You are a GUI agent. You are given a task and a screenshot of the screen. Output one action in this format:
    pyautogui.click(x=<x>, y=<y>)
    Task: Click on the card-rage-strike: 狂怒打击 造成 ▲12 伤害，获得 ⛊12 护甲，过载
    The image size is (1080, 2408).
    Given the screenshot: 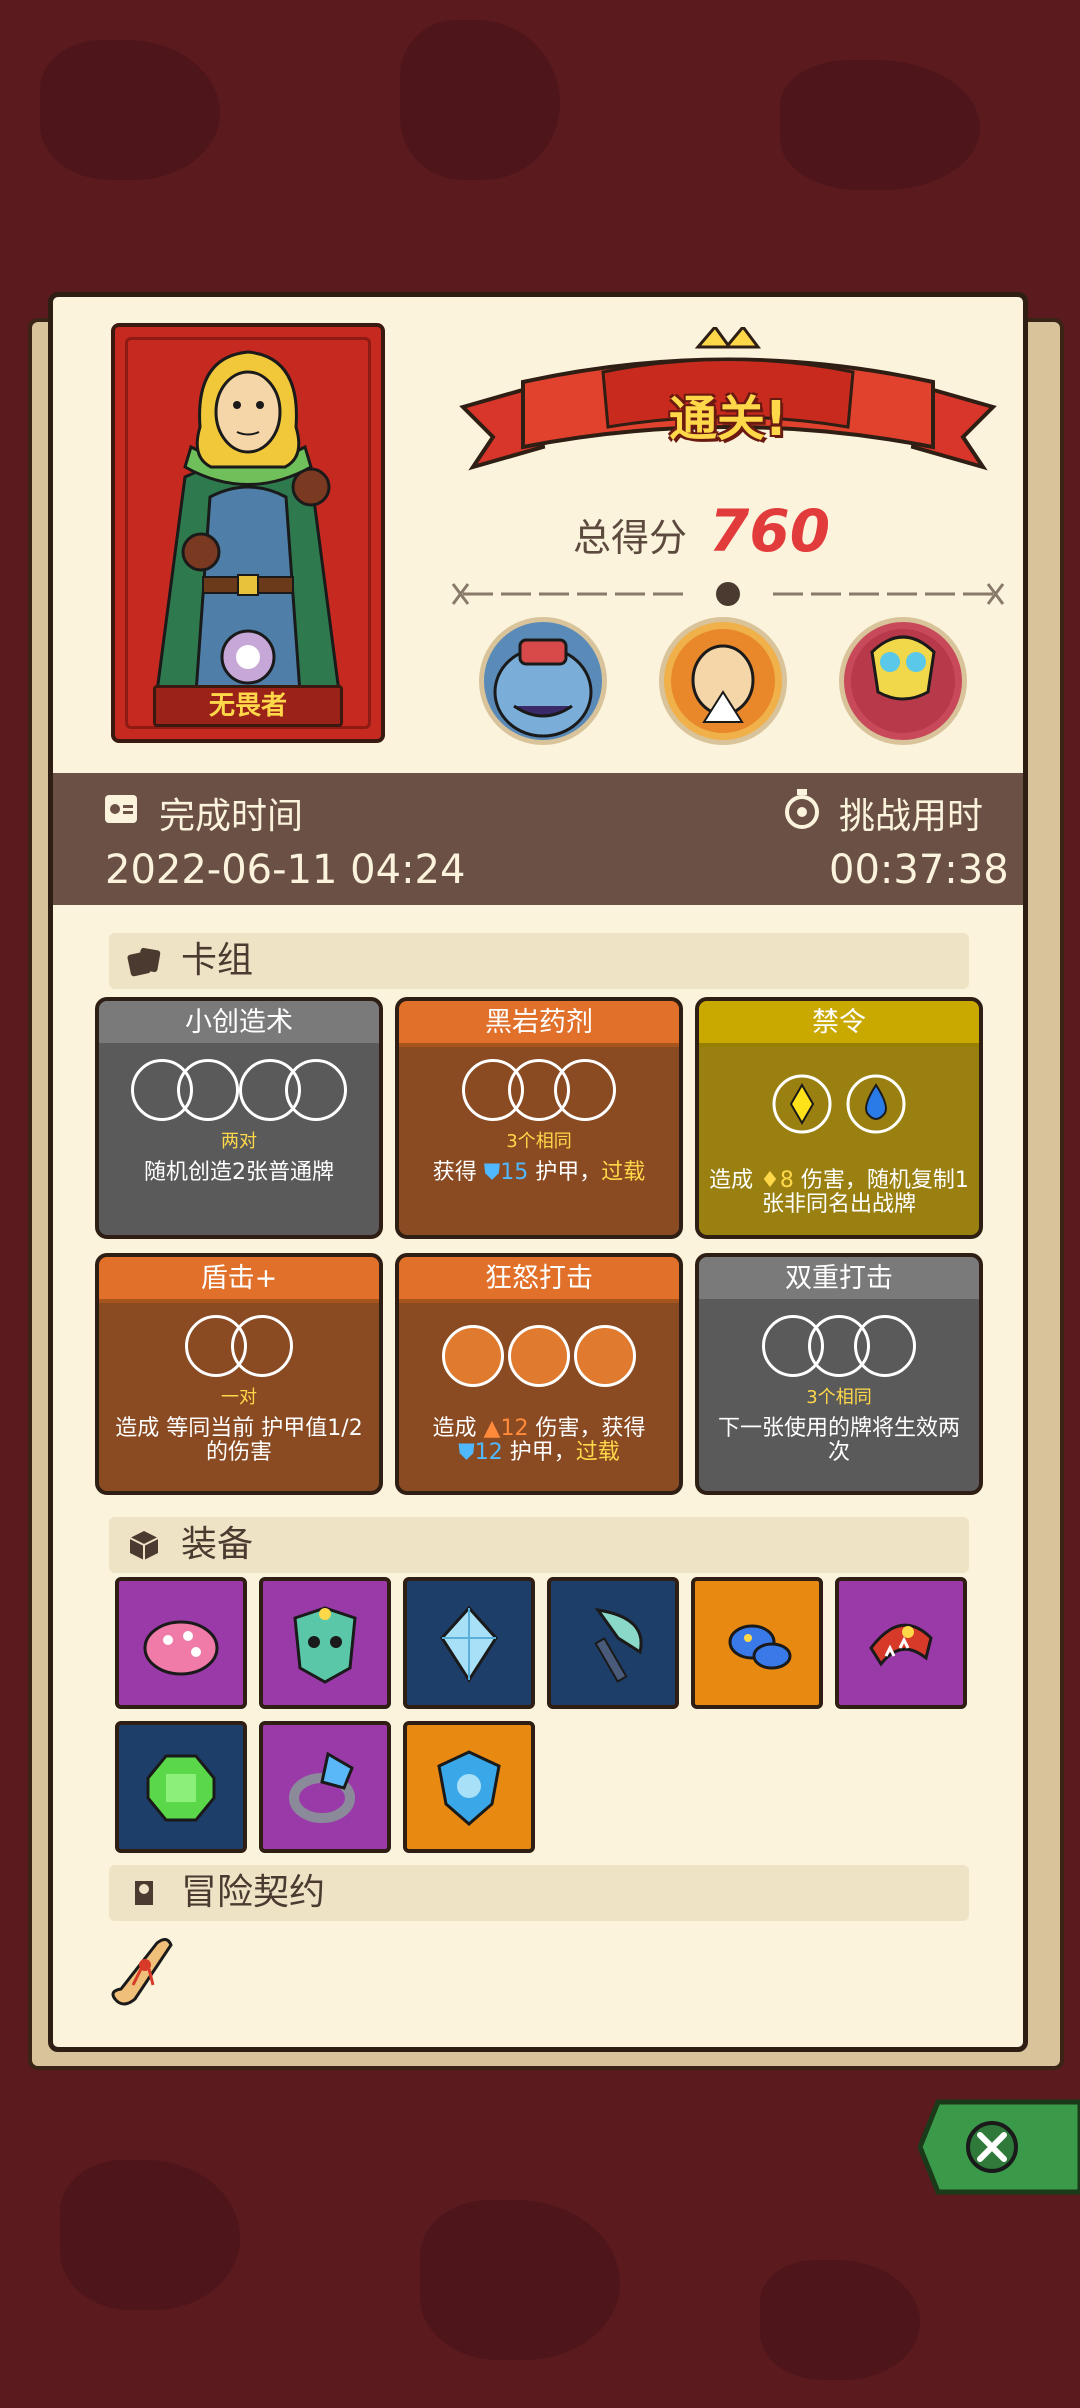 What is the action you would take?
    pyautogui.click(x=539, y=1374)
    